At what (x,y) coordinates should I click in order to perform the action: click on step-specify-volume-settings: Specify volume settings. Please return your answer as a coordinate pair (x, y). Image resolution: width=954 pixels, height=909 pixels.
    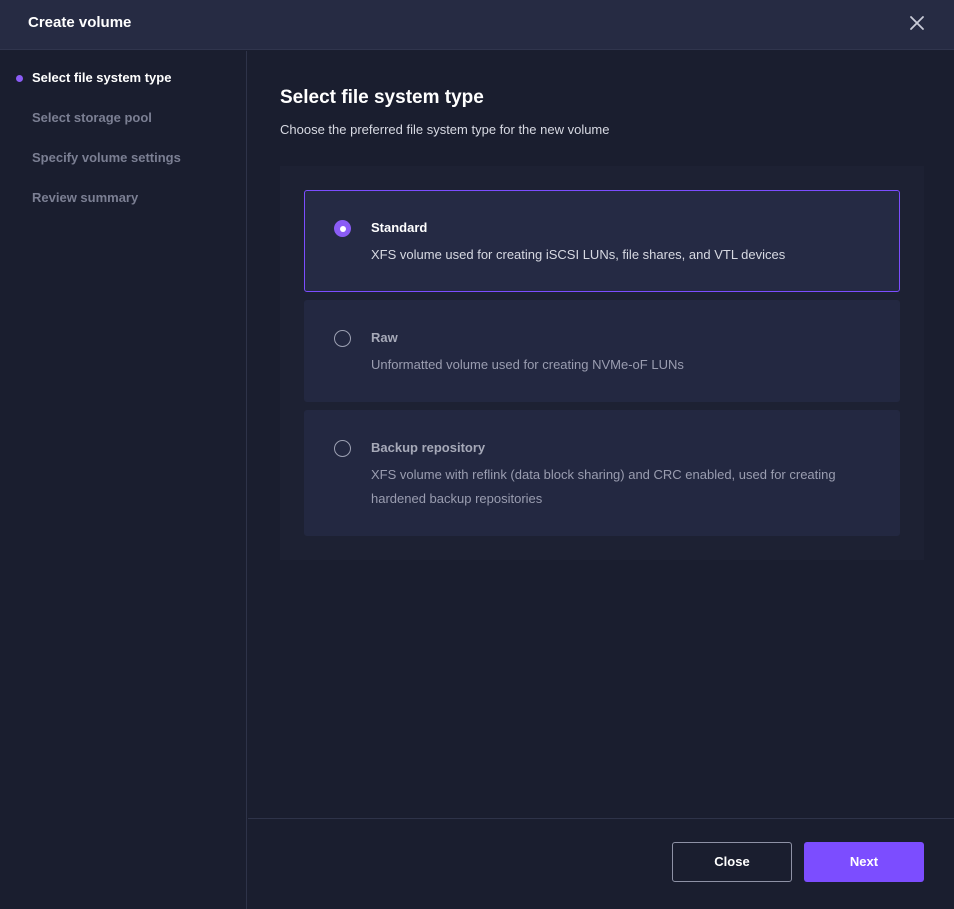
    Looking at the image, I should click on (106, 158).